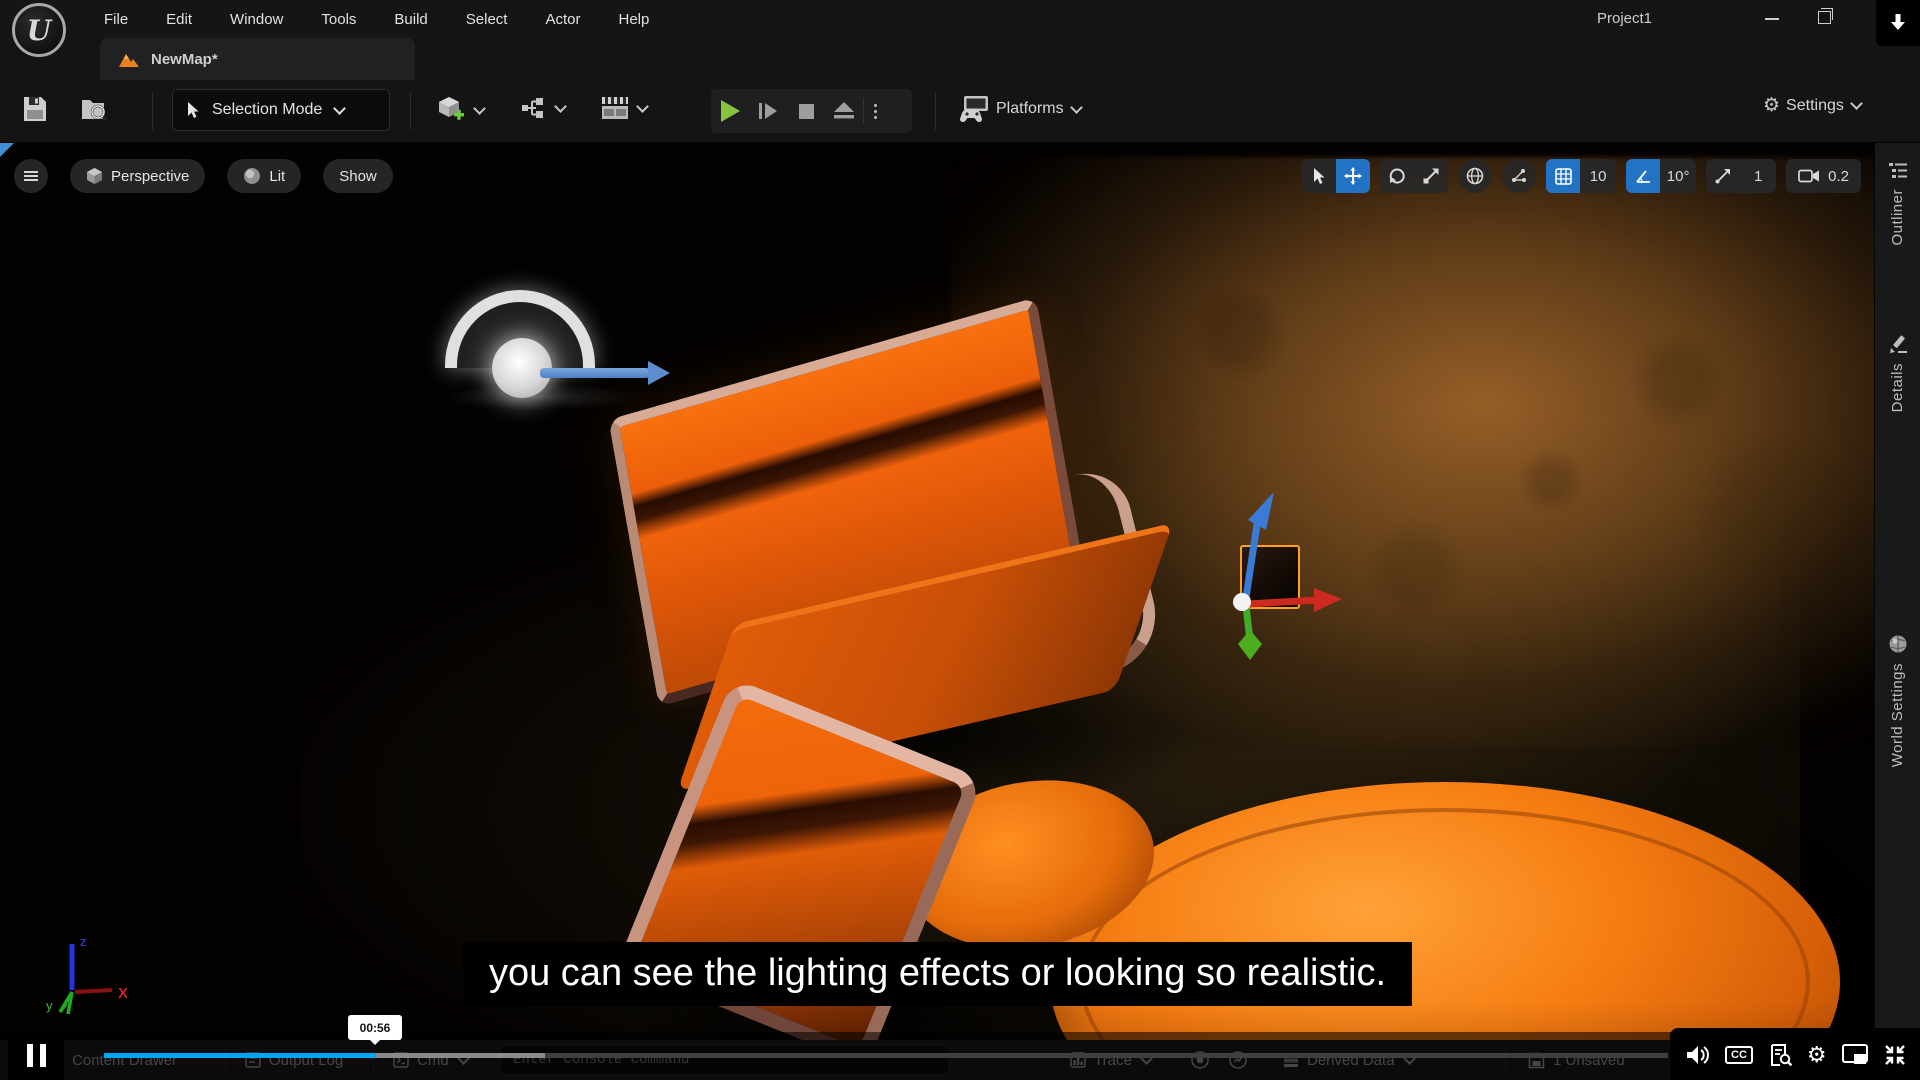 The image size is (1920, 1080). I want to click on cinematics-button, so click(624, 108).